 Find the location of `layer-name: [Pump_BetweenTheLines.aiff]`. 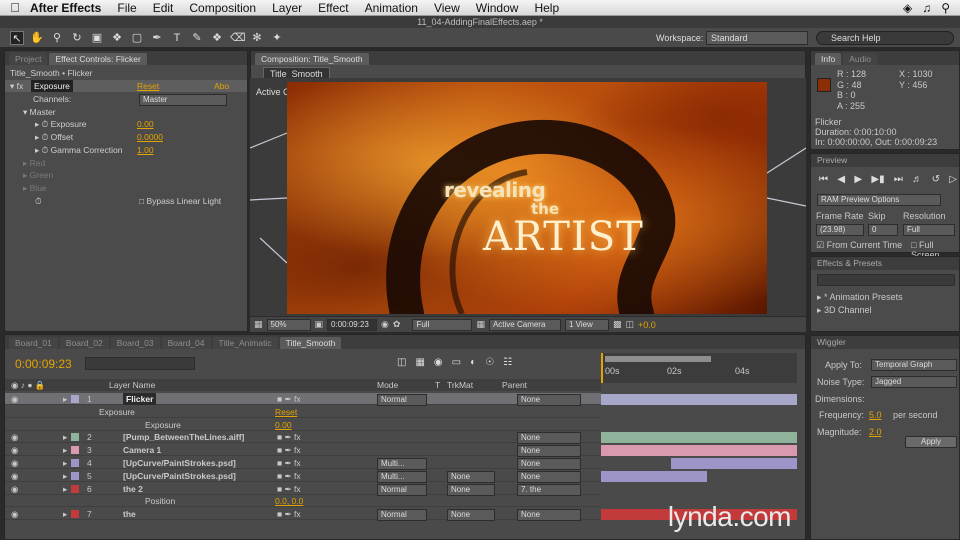

layer-name: [Pump_BetweenTheLines.aiff] is located at coordinates (183, 437).